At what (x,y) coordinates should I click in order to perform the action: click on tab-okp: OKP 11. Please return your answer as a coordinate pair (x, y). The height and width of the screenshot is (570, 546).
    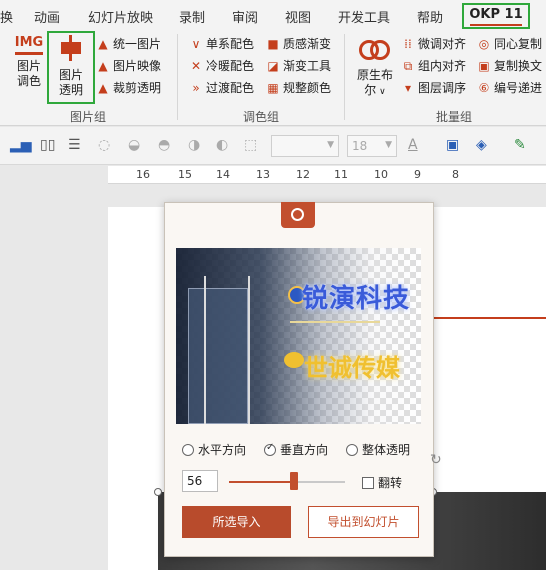
    Looking at the image, I should click on (496, 16).